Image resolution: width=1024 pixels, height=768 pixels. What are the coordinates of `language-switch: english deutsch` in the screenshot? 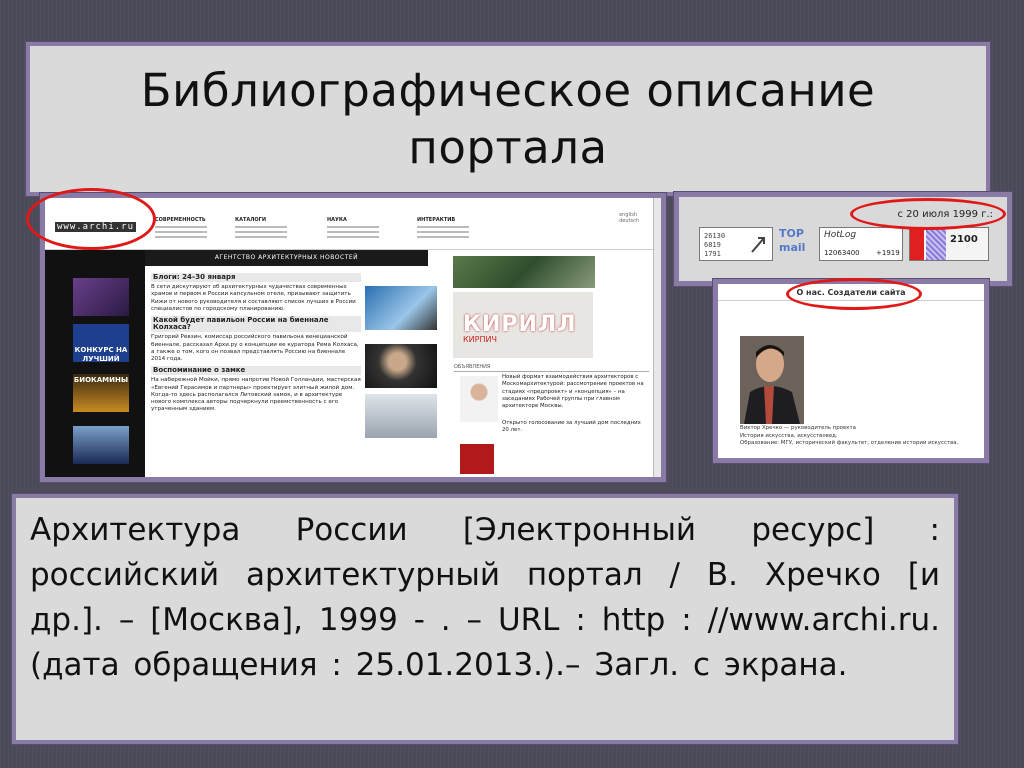 It's located at (629, 218).